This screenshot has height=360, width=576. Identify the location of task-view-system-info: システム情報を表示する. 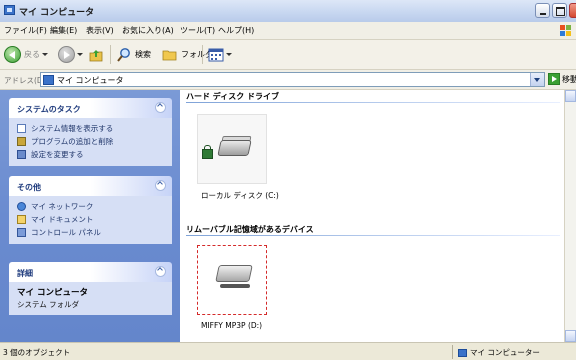
(91, 128).